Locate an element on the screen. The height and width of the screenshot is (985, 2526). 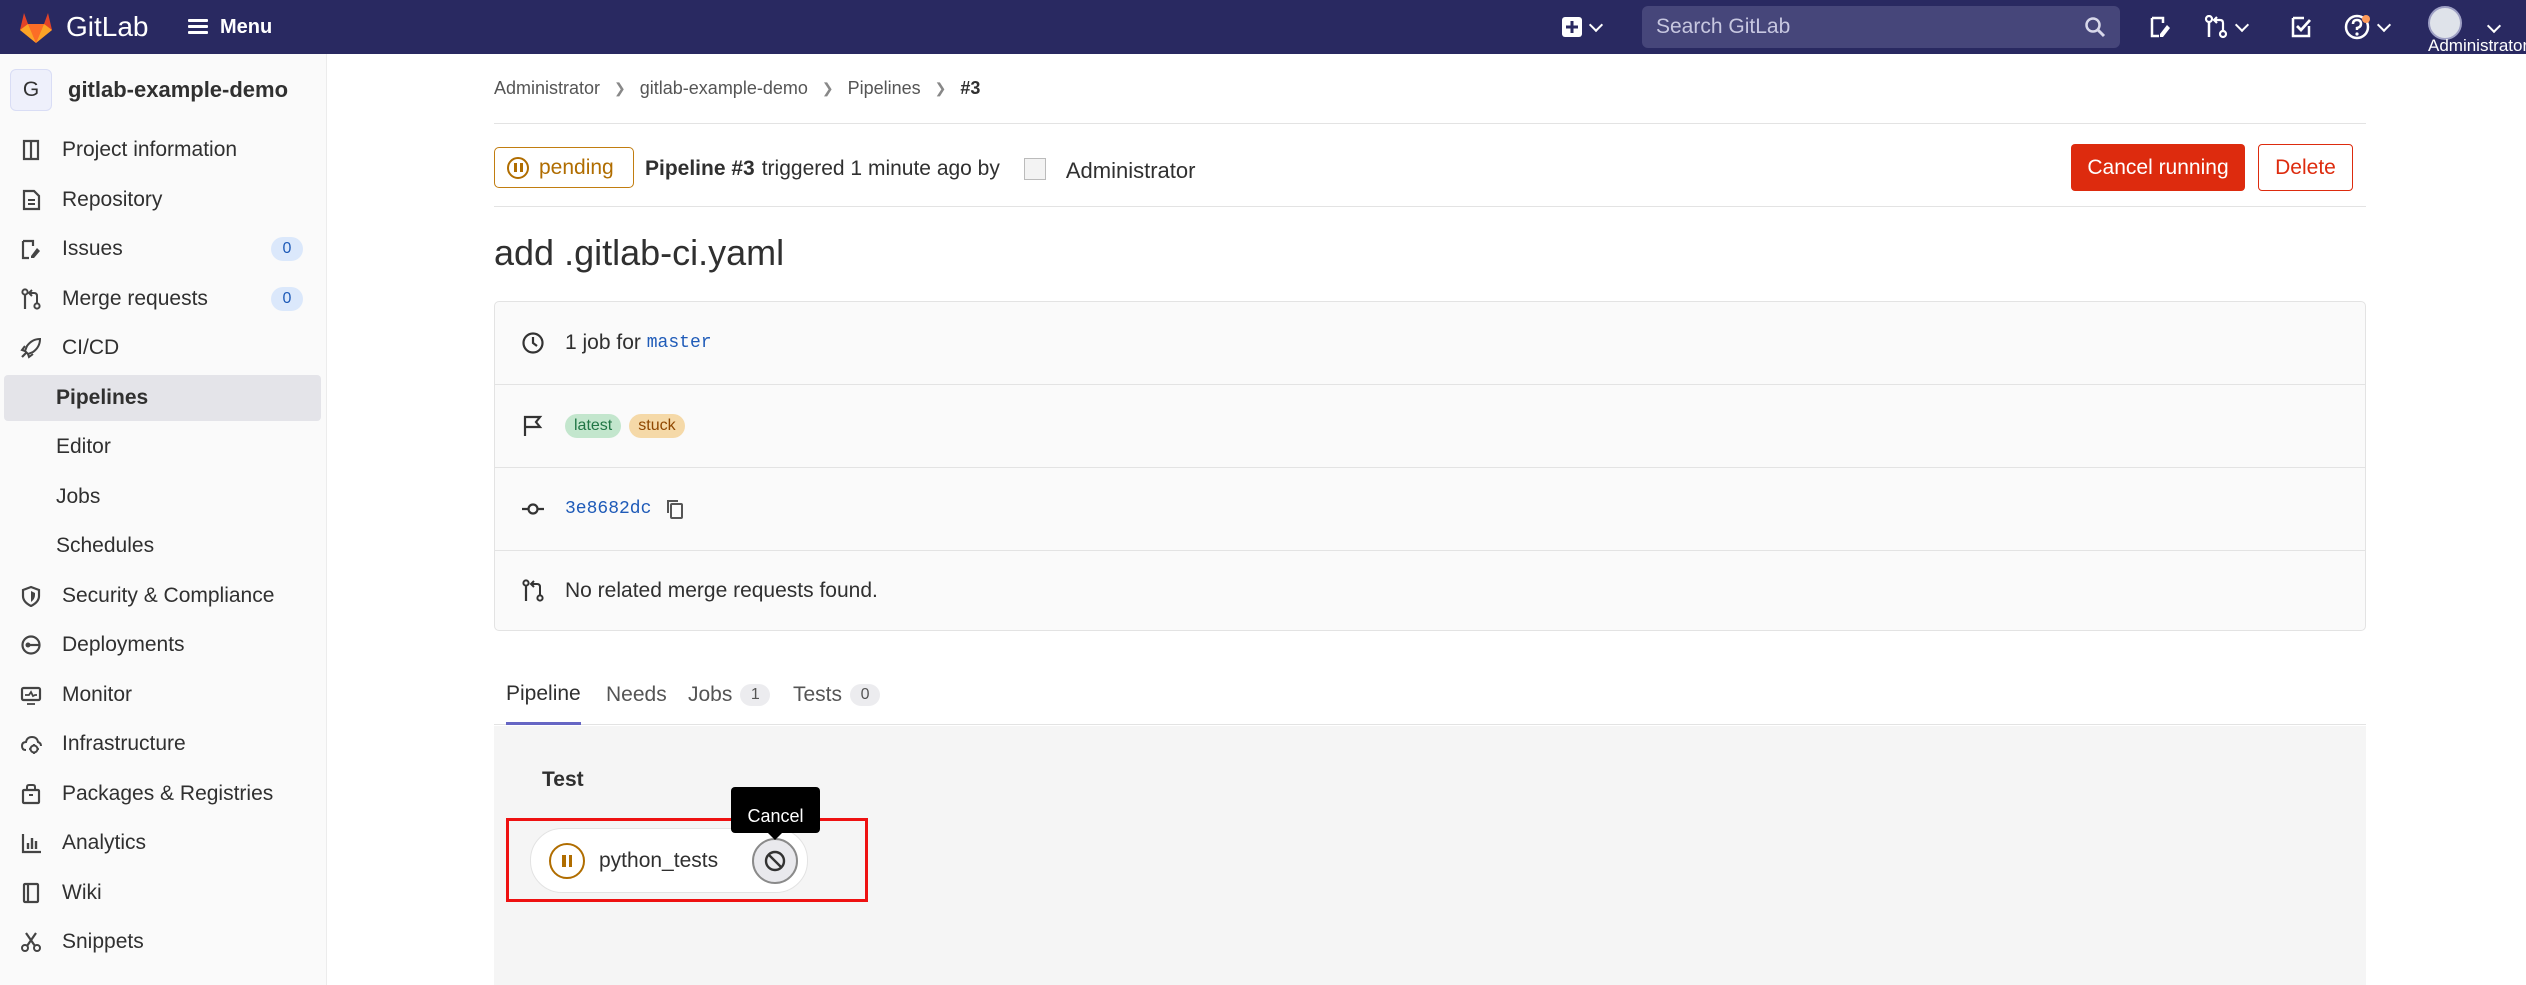
search-input is located at coordinates (1856, 27).